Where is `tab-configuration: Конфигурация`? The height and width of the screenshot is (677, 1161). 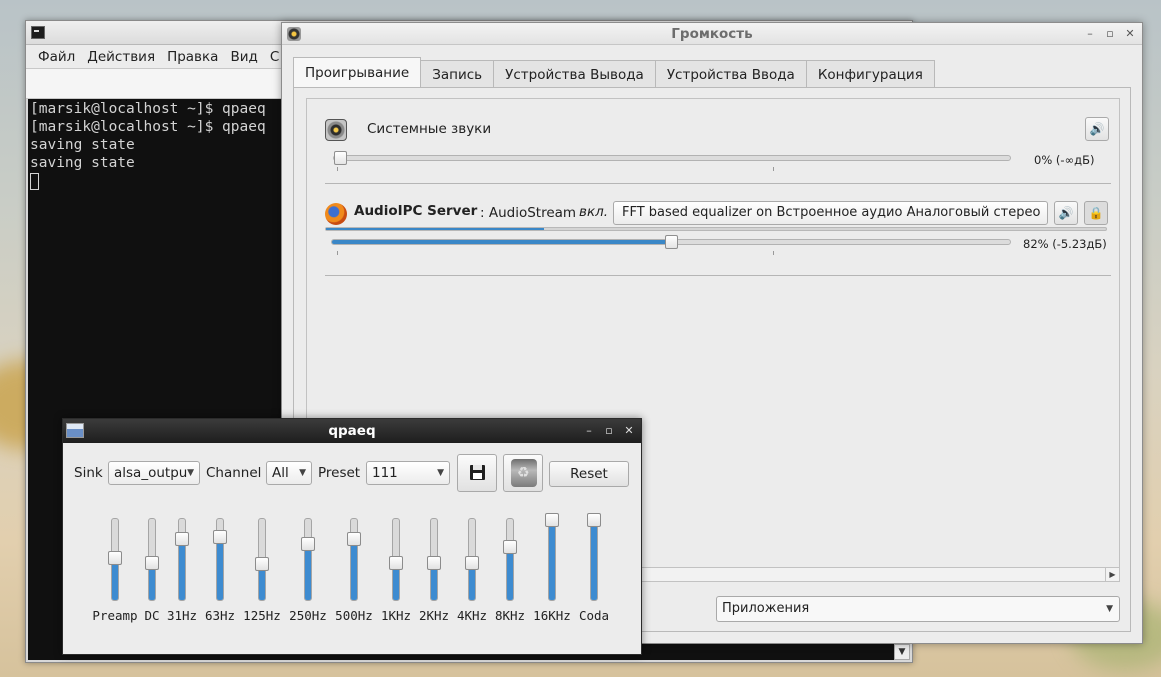 tab-configuration: Конфигурация is located at coordinates (870, 74).